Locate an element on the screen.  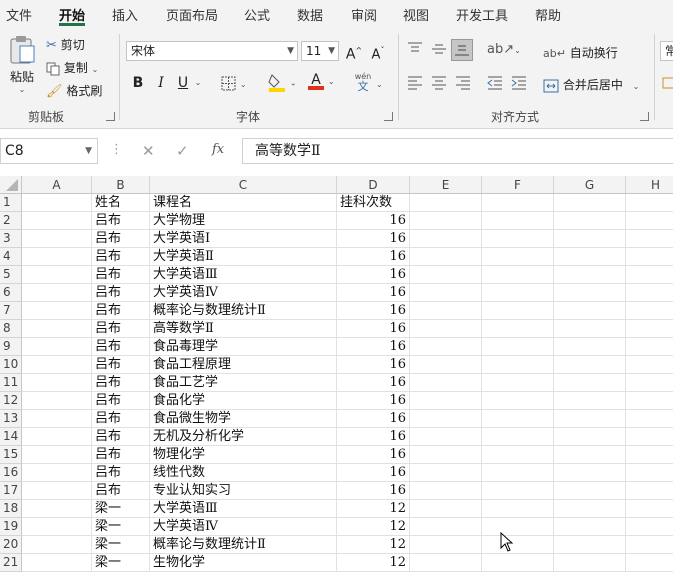
paste-button: 粘贴 ⌄ is located at coordinates (22, 64).